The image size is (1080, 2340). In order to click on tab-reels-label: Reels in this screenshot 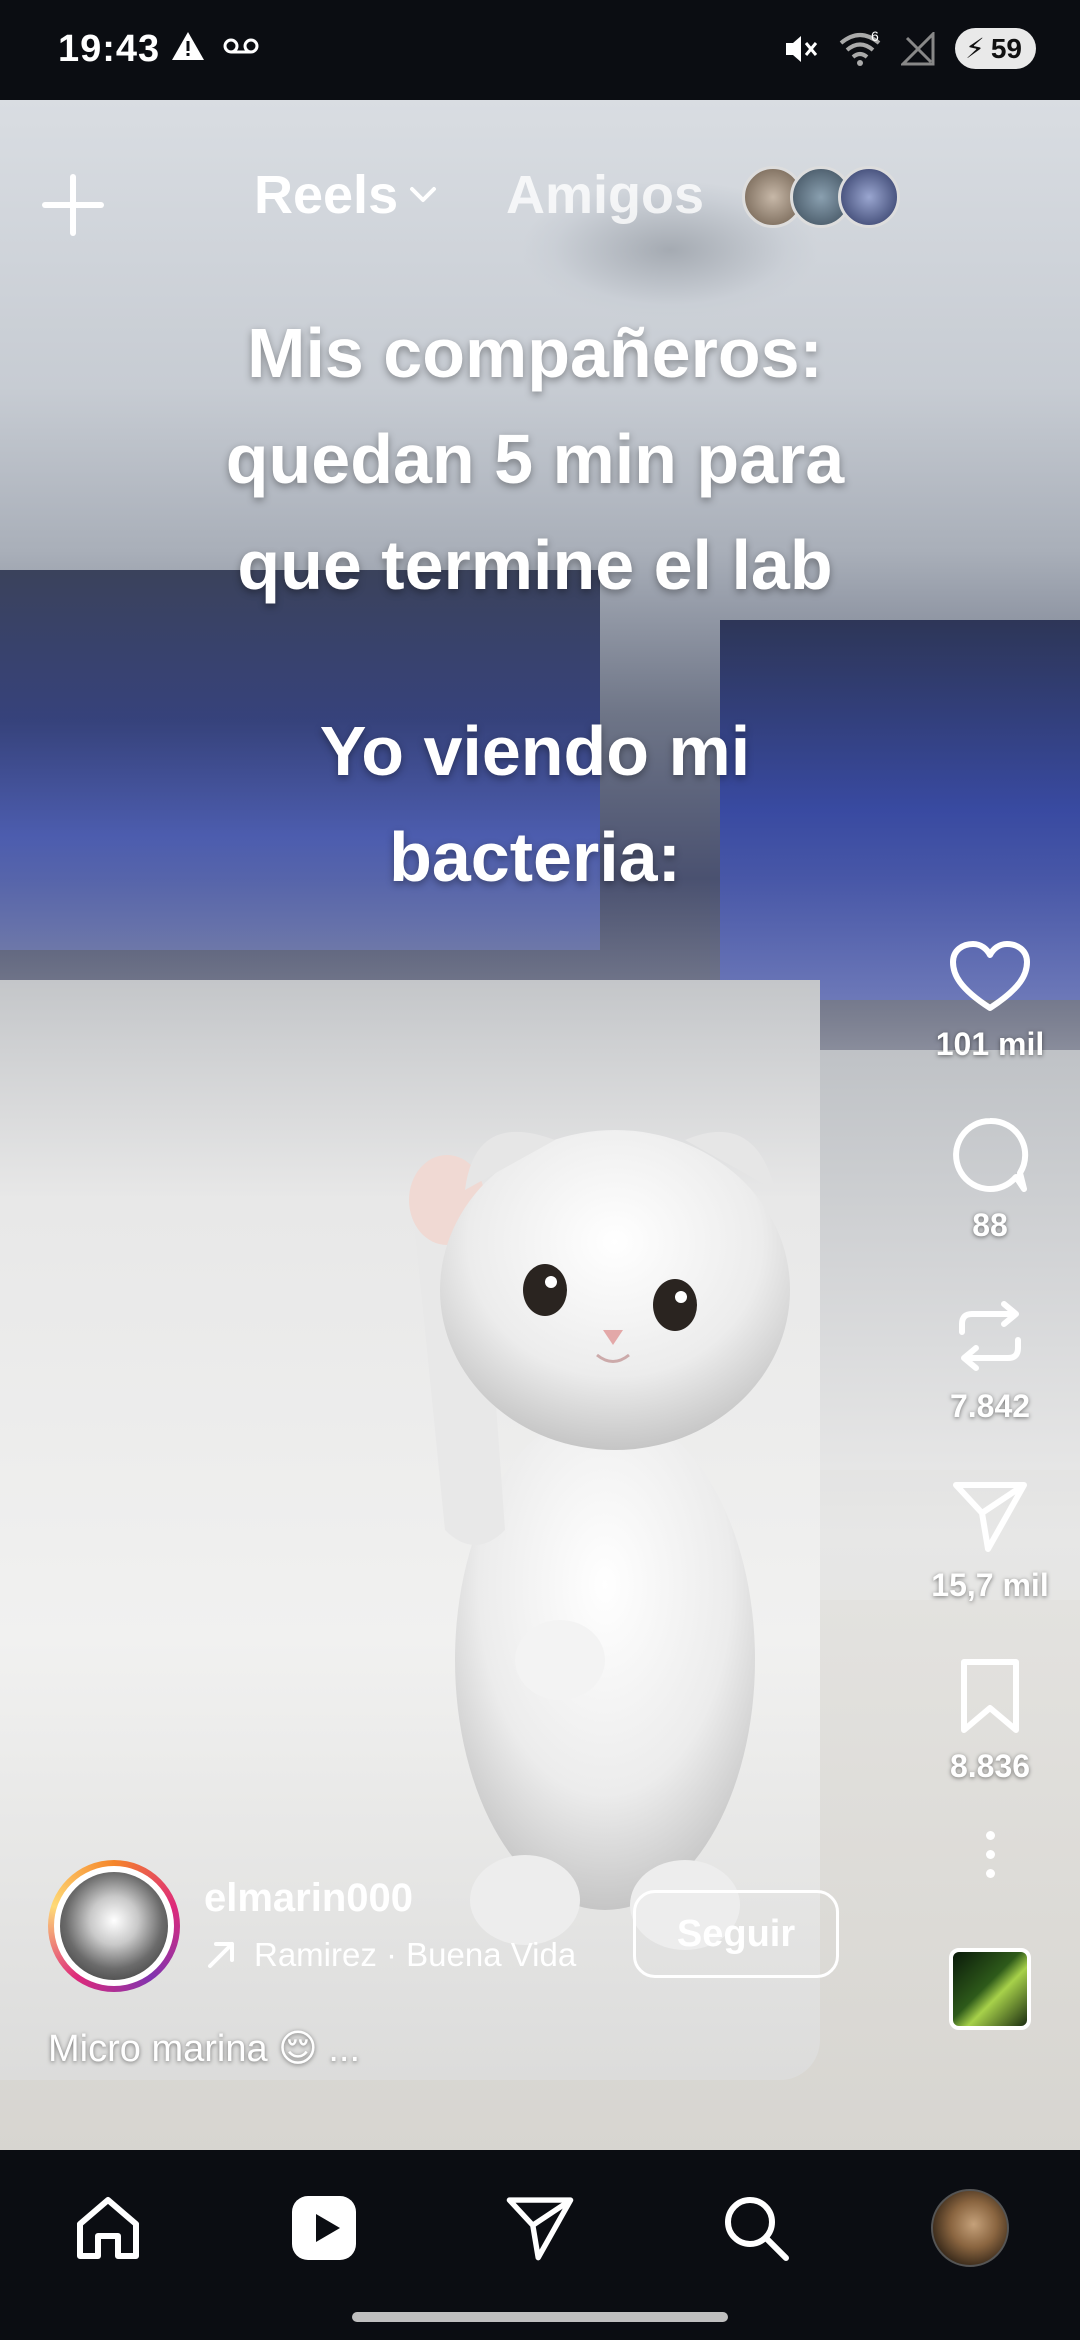, I will do `click(326, 195)`.